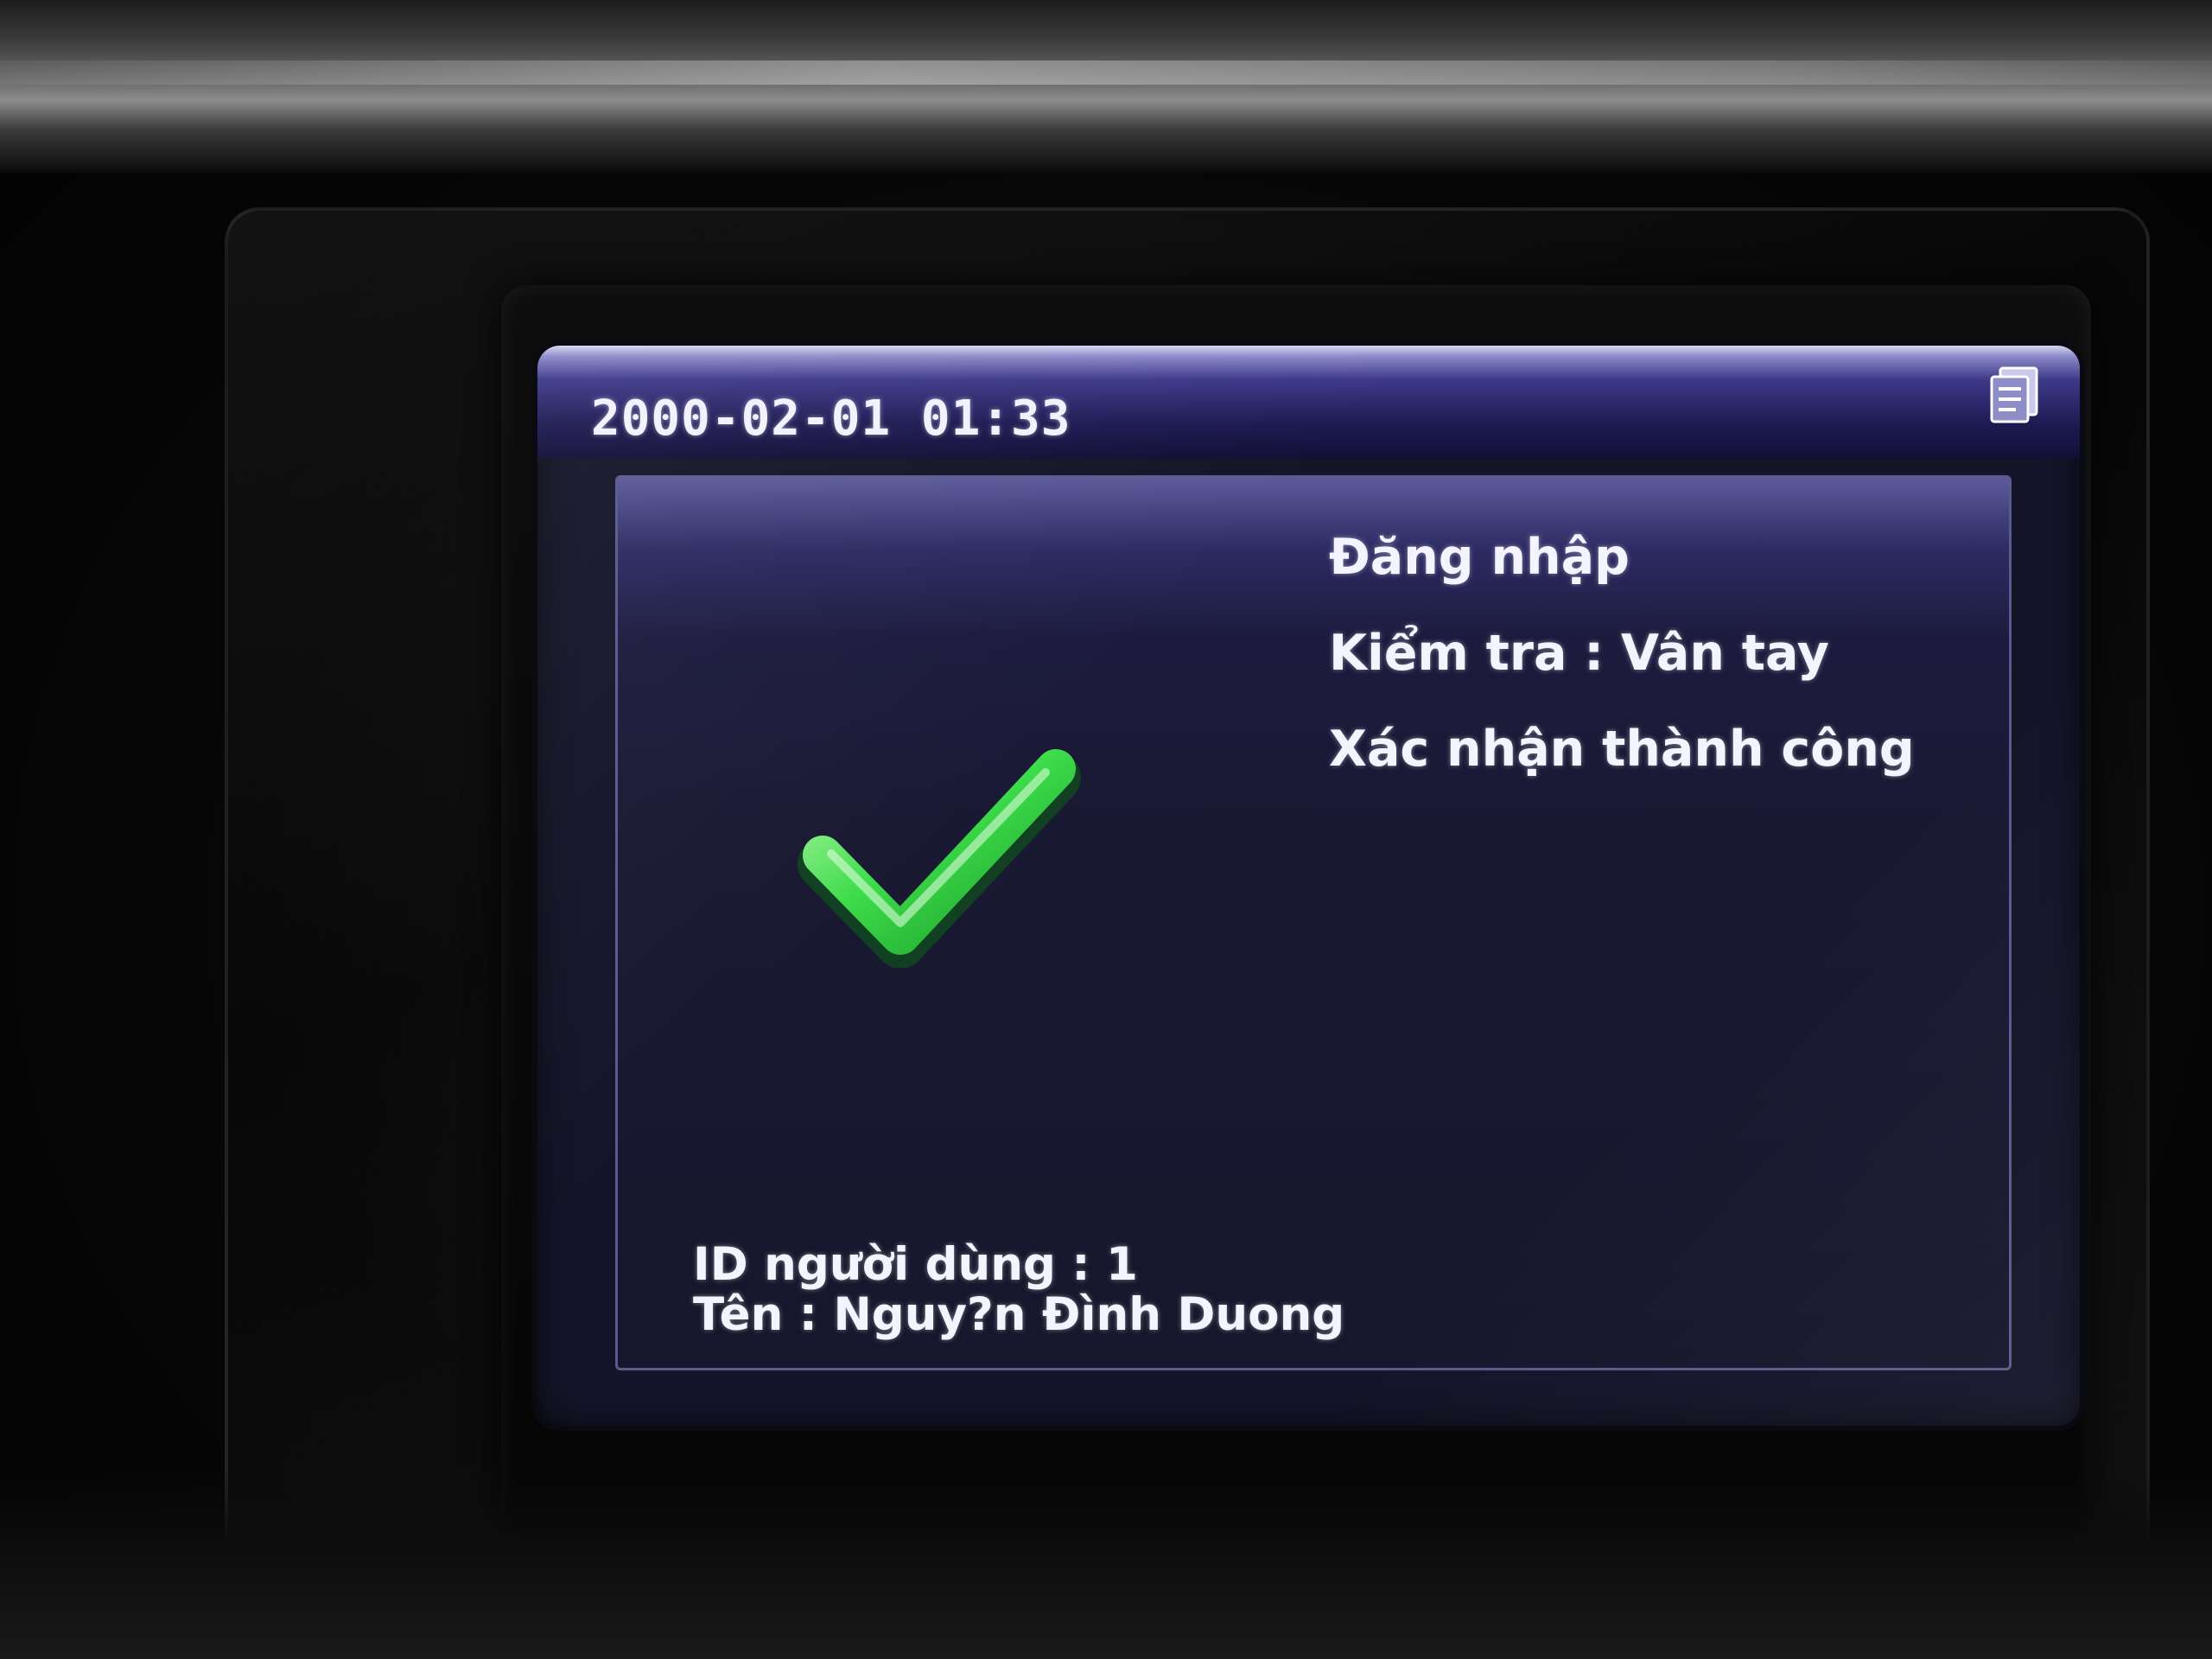 The height and width of the screenshot is (1659, 2212). What do you see at coordinates (831, 419) in the screenshot?
I see `datetime-display: 2000-02-01 01:33` at bounding box center [831, 419].